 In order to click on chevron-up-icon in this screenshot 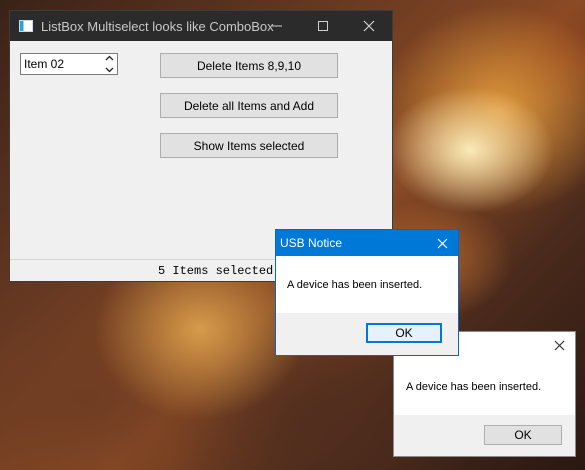, I will do `click(109, 58)`.